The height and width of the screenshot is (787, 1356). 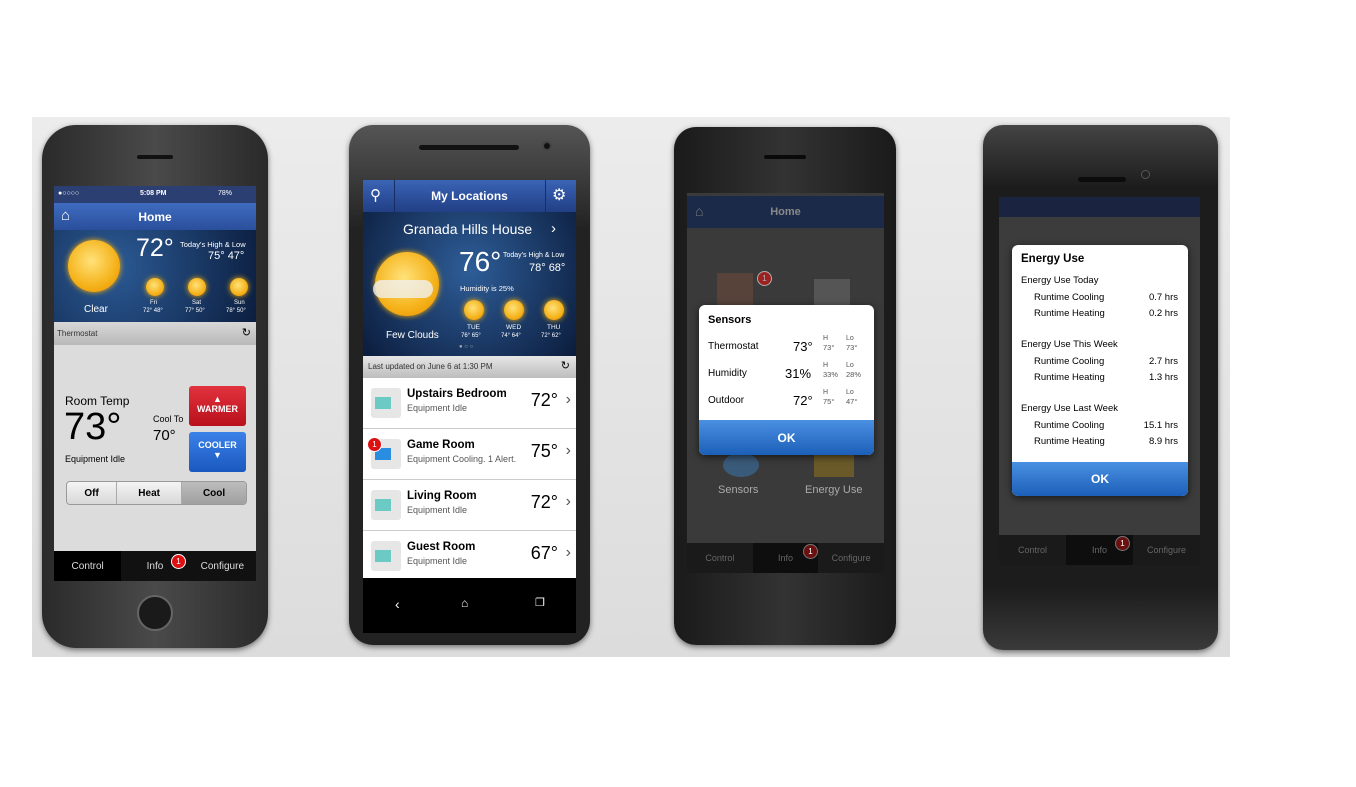 I want to click on room-name: Guest Room, so click(x=441, y=547).